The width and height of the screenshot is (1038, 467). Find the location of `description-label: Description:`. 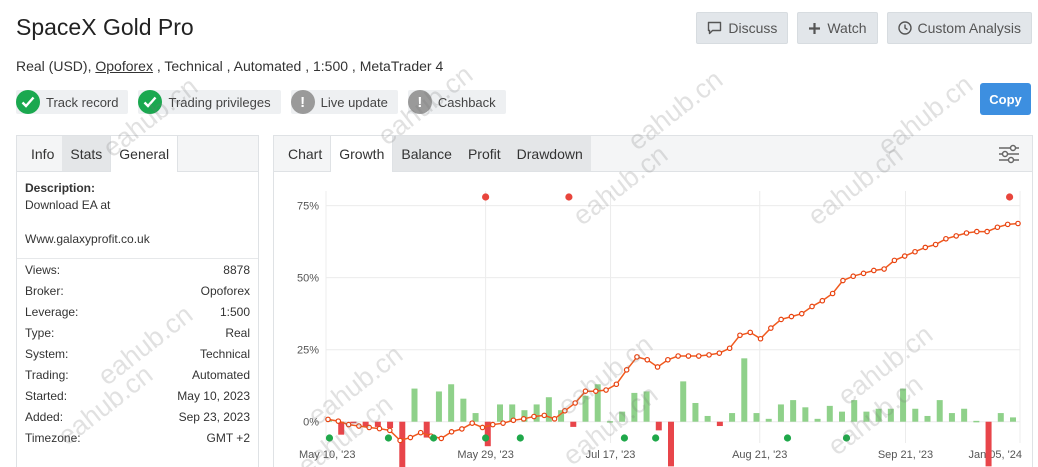

description-label: Description: is located at coordinates (60, 188).